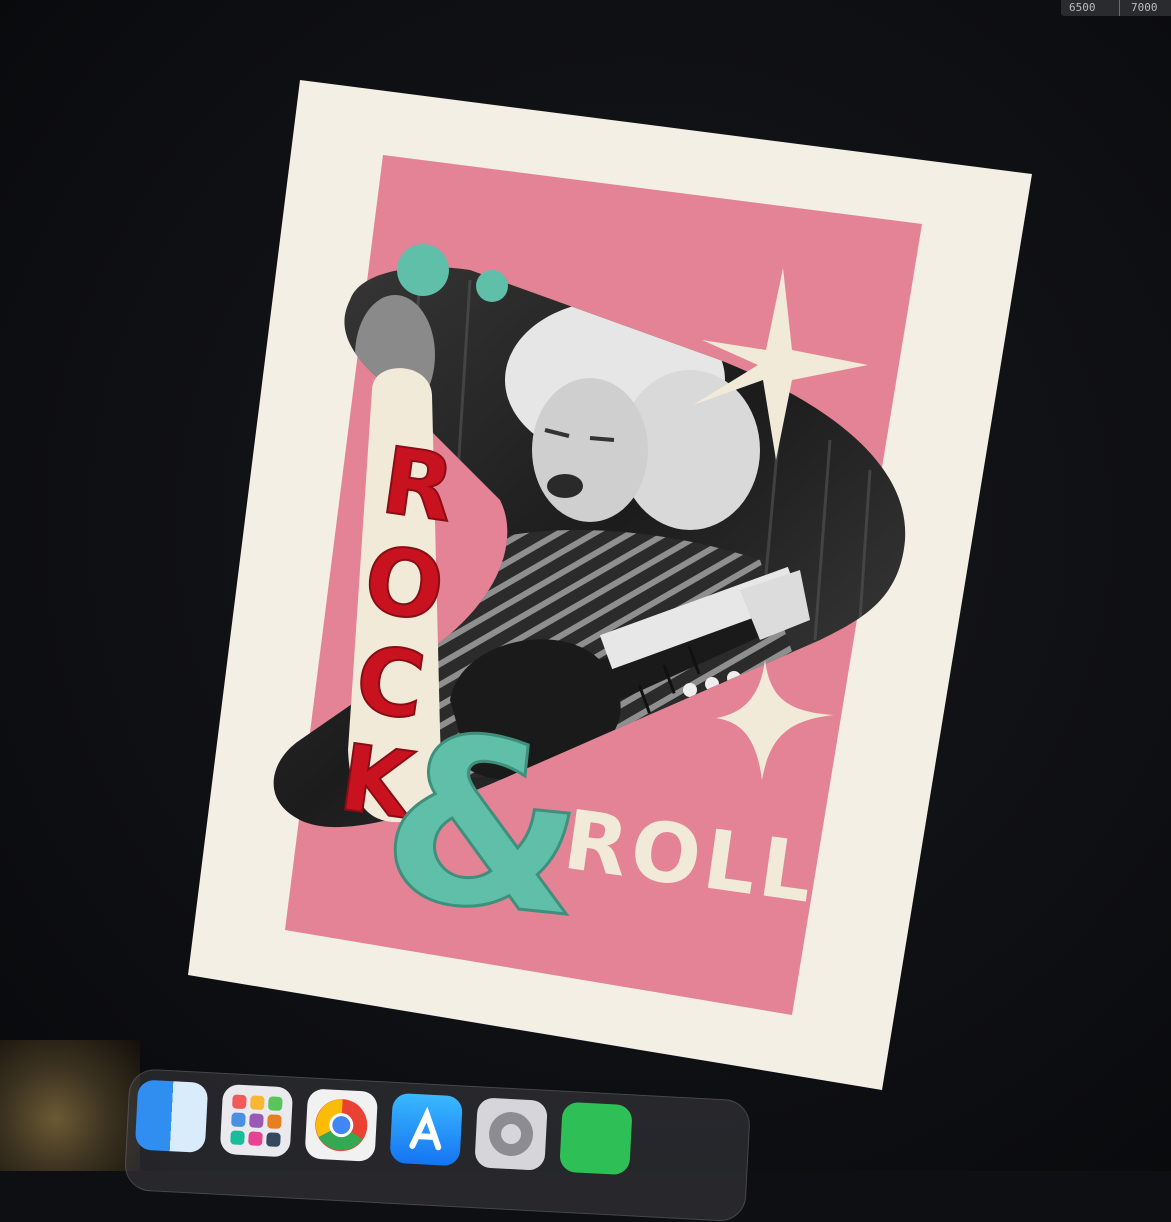 The width and height of the screenshot is (1171, 1222). Describe the element at coordinates (426, 1129) in the screenshot. I see `app-store-icon` at that location.